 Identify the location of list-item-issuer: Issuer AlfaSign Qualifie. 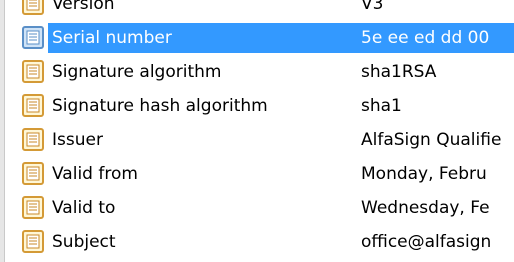
(257, 141).